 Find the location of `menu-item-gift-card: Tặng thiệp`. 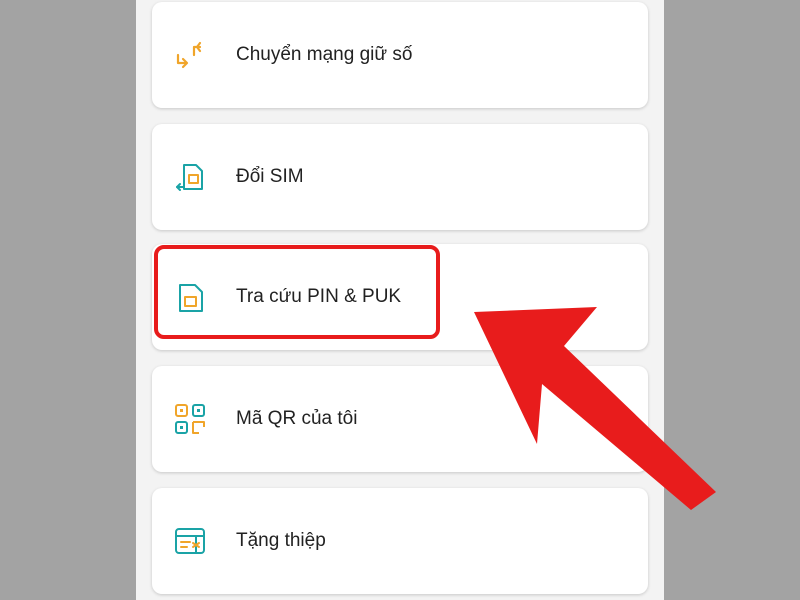

menu-item-gift-card: Tặng thiệp is located at coordinates (400, 541).